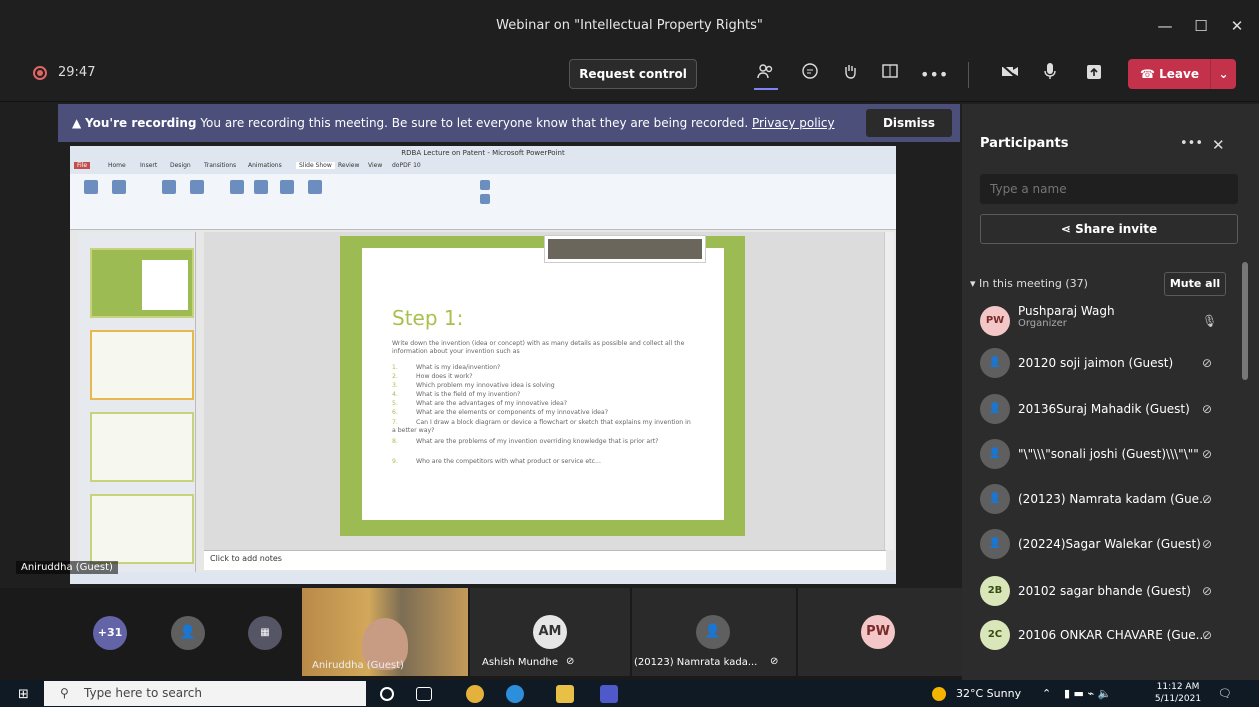 The height and width of the screenshot is (707, 1259). I want to click on notes-pane, so click(545, 560).